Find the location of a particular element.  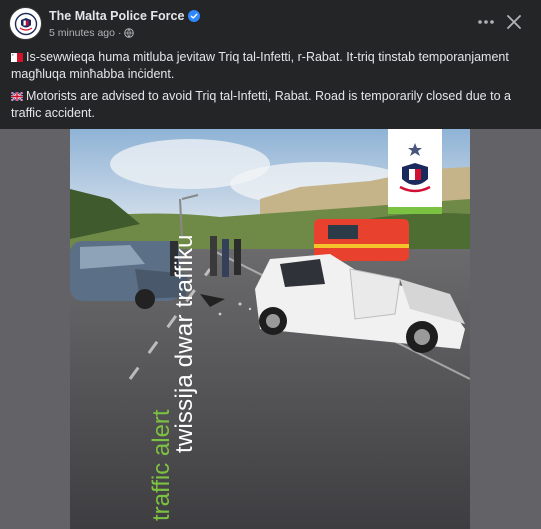

page-name: The Malta Police Force is located at coordinates (125, 16).